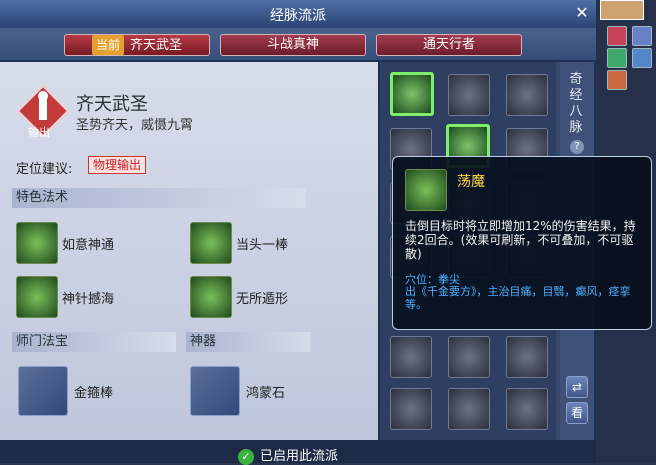 This screenshot has width=656, height=465. Describe the element at coordinates (299, 456) in the screenshot. I see `enabled-text: 已启用此流派` at that location.